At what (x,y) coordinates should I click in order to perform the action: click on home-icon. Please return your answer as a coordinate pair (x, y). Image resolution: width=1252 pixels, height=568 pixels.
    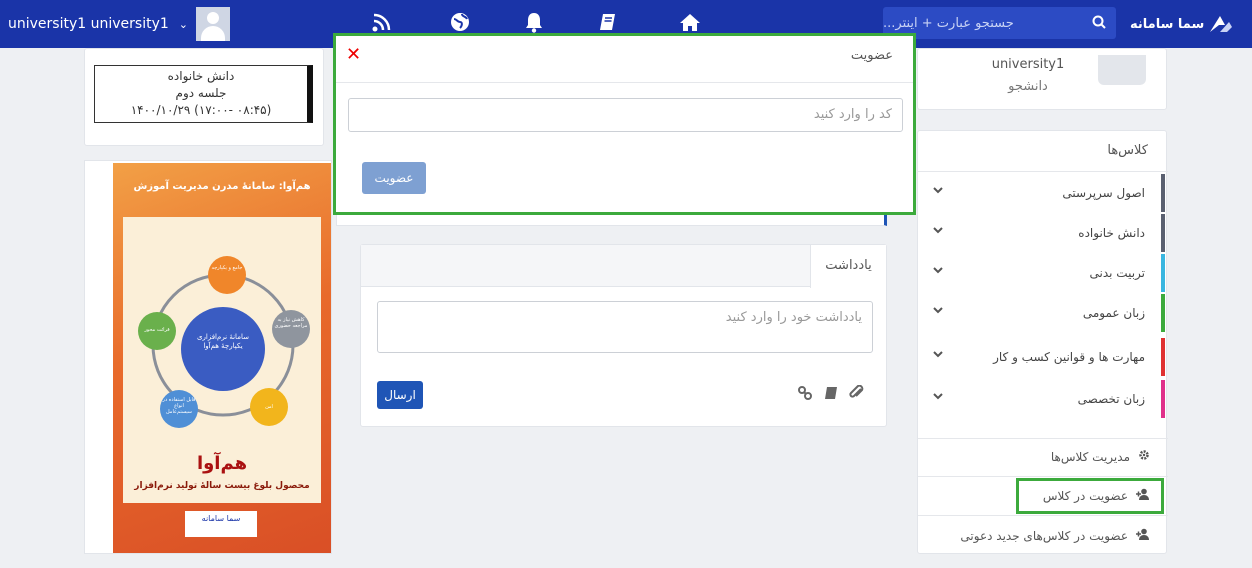
    Looking at the image, I should click on (690, 22).